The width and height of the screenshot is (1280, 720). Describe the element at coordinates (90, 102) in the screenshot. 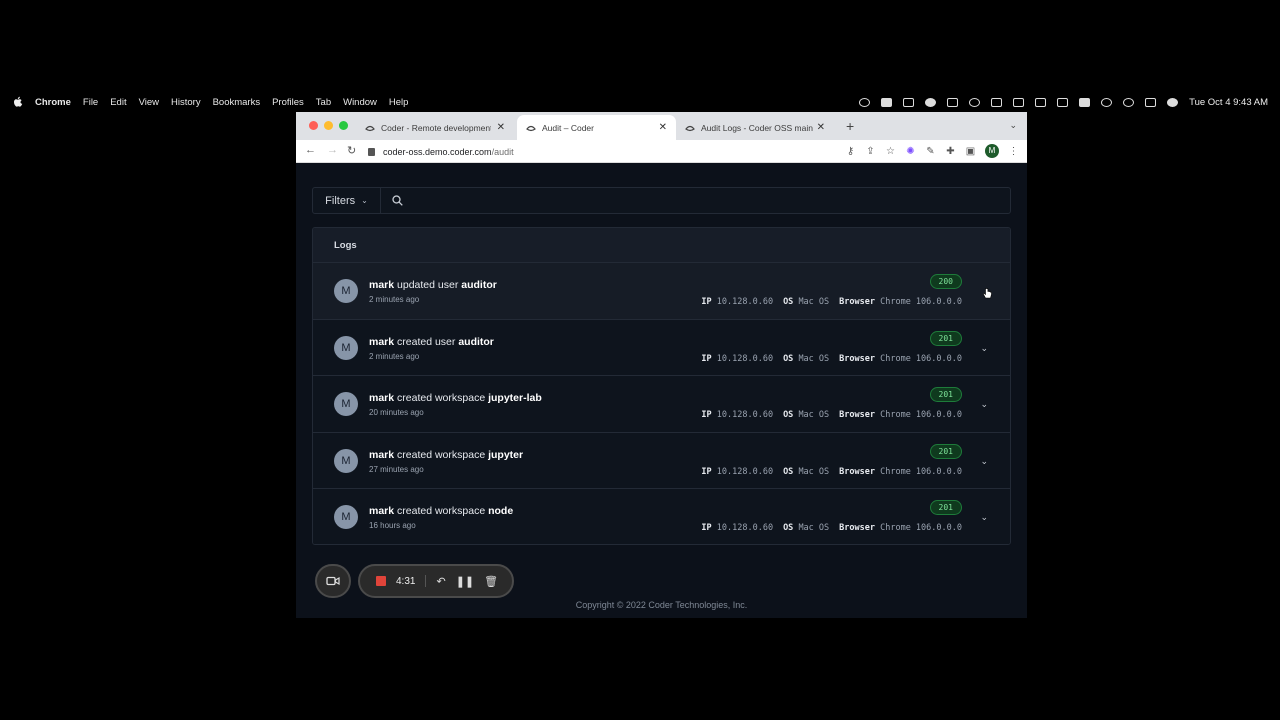

I see `menu-file: File` at that location.